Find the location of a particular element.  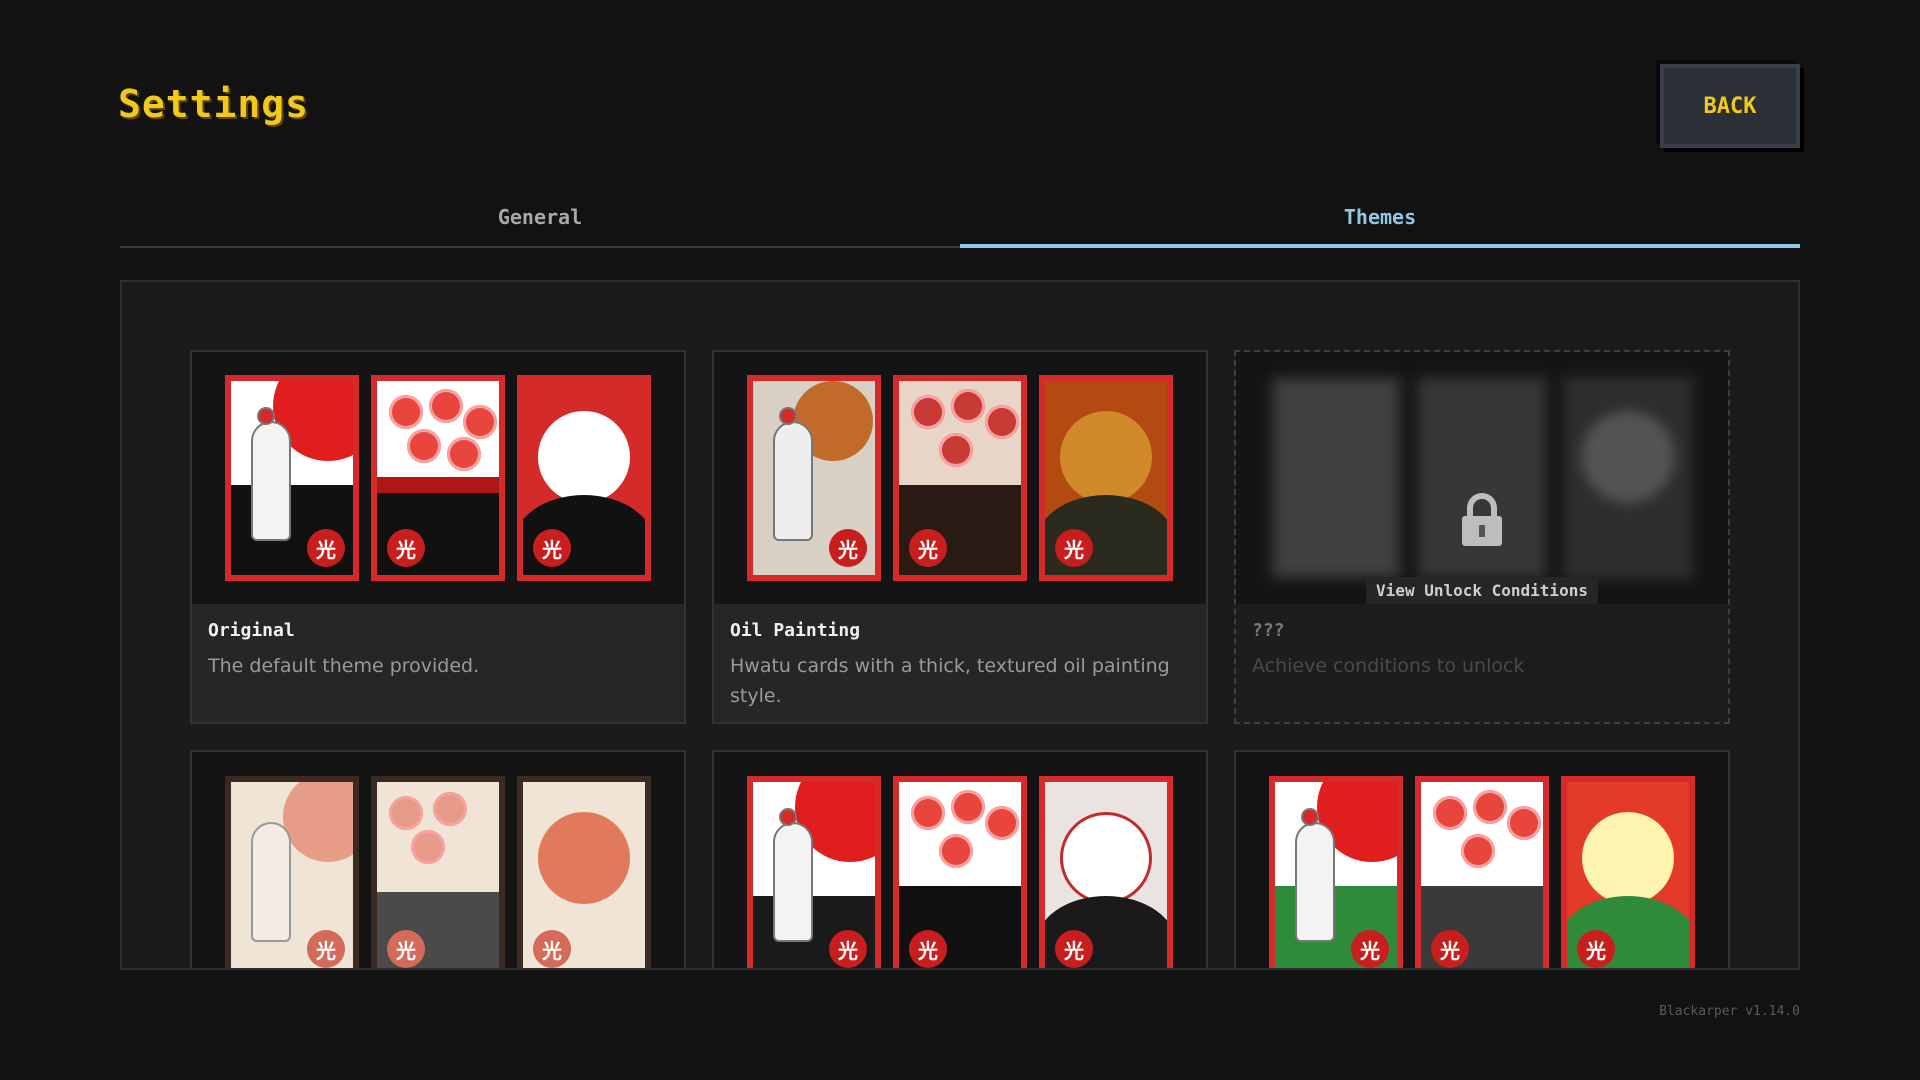

view-unlock-conditions-link: View Unlock Conditions is located at coordinates (1482, 590).